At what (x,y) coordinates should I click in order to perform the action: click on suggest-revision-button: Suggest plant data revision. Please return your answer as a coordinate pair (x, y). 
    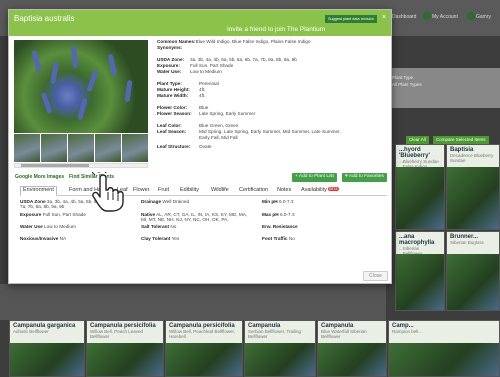
    Looking at the image, I should click on (351, 19).